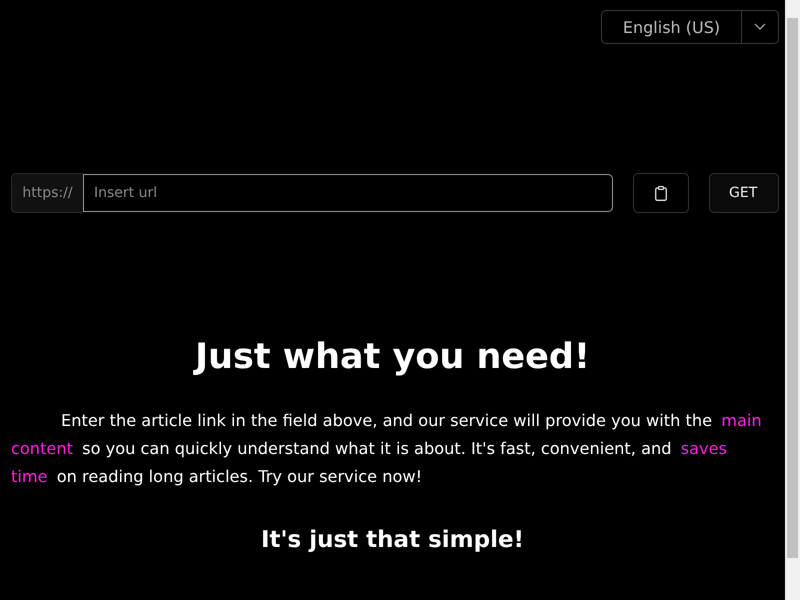 Image resolution: width=800 pixels, height=600 pixels. I want to click on url-input: Insert url, so click(348, 193).